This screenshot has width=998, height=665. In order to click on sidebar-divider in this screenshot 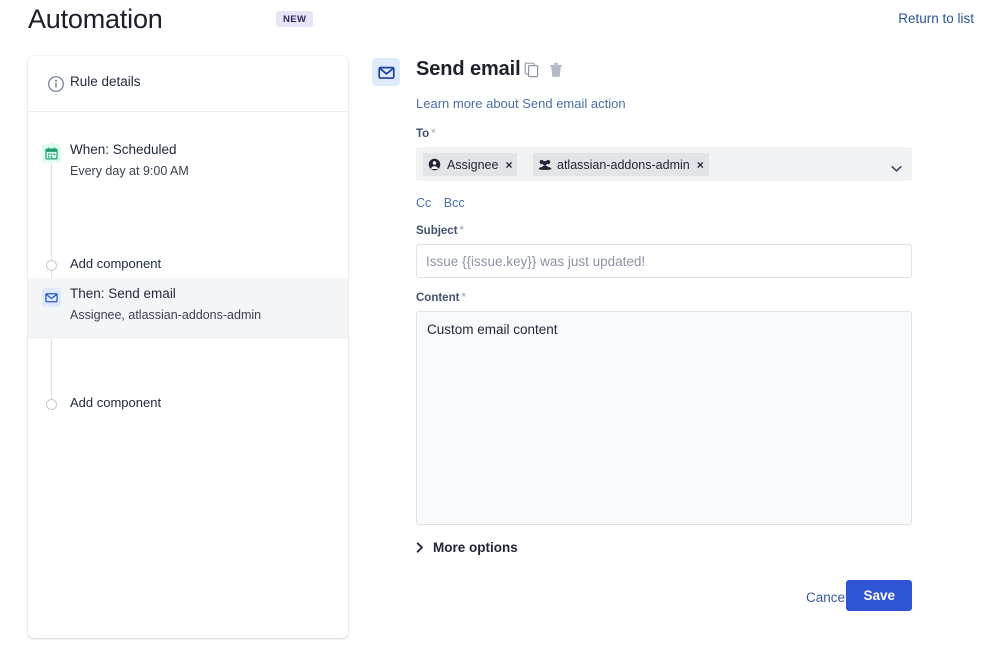, I will do `click(188, 111)`.